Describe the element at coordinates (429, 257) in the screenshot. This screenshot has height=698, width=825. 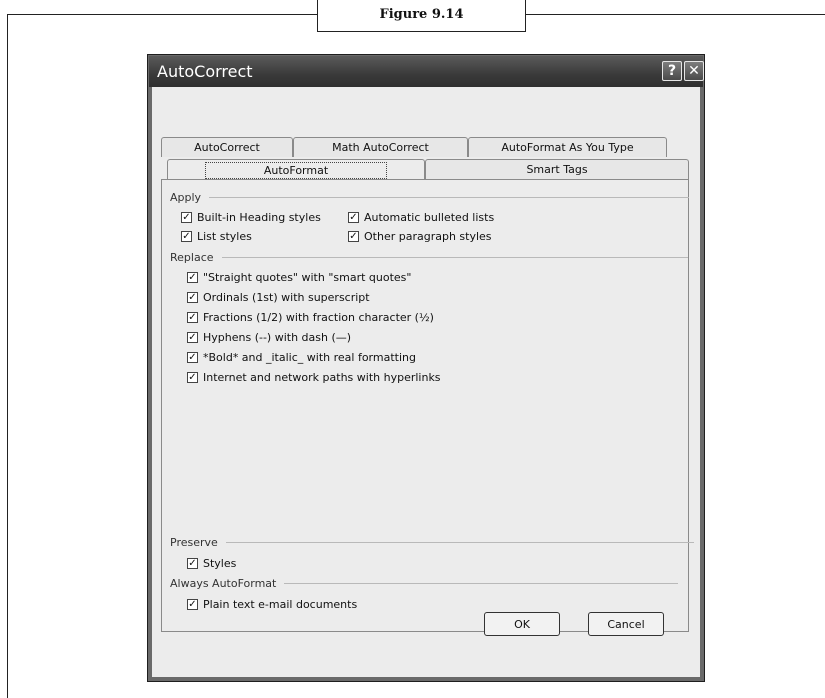
I see `section-replace: Replace` at that location.